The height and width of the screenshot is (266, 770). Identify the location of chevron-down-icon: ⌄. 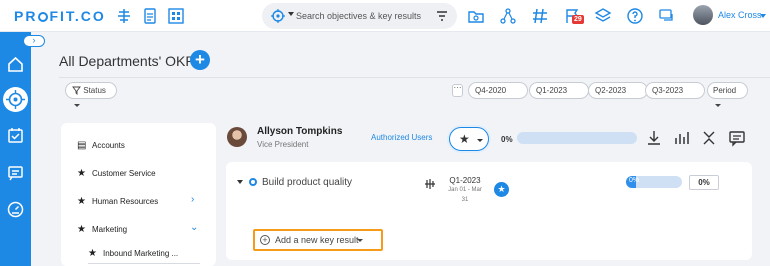
(194, 227).